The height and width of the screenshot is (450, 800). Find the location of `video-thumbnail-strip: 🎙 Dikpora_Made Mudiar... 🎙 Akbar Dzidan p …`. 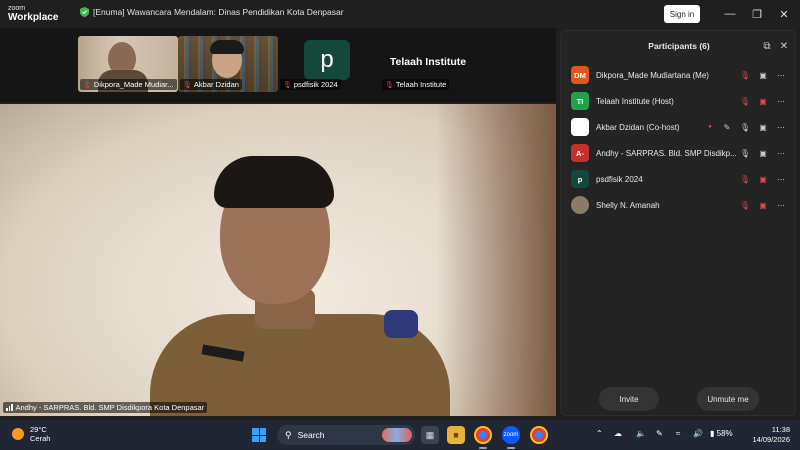

video-thumbnail-strip: 🎙 Dikpora_Made Mudiar... 🎙 Akbar Dzidan p … is located at coordinates (278, 65).